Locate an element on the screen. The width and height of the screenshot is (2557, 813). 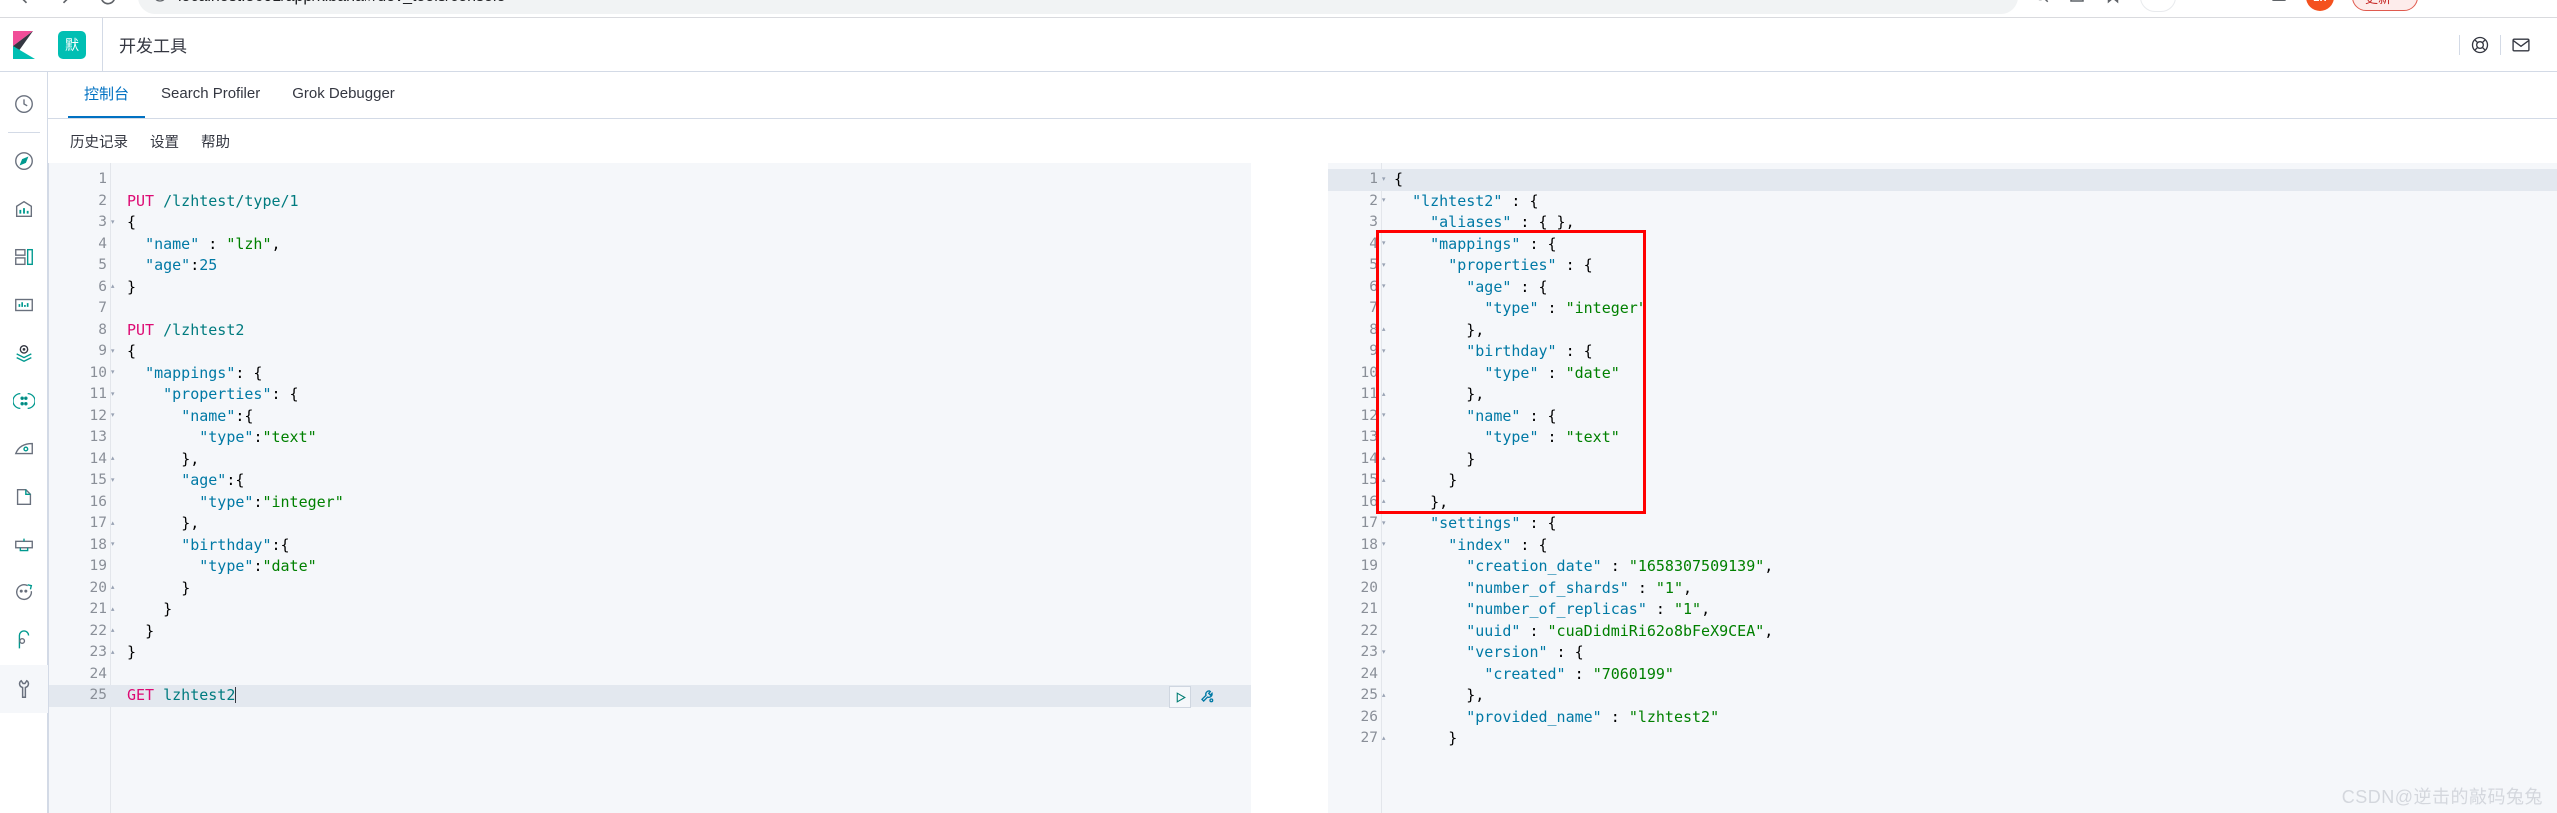
code-line: 3 ▾ { is located at coordinates (650, 223).